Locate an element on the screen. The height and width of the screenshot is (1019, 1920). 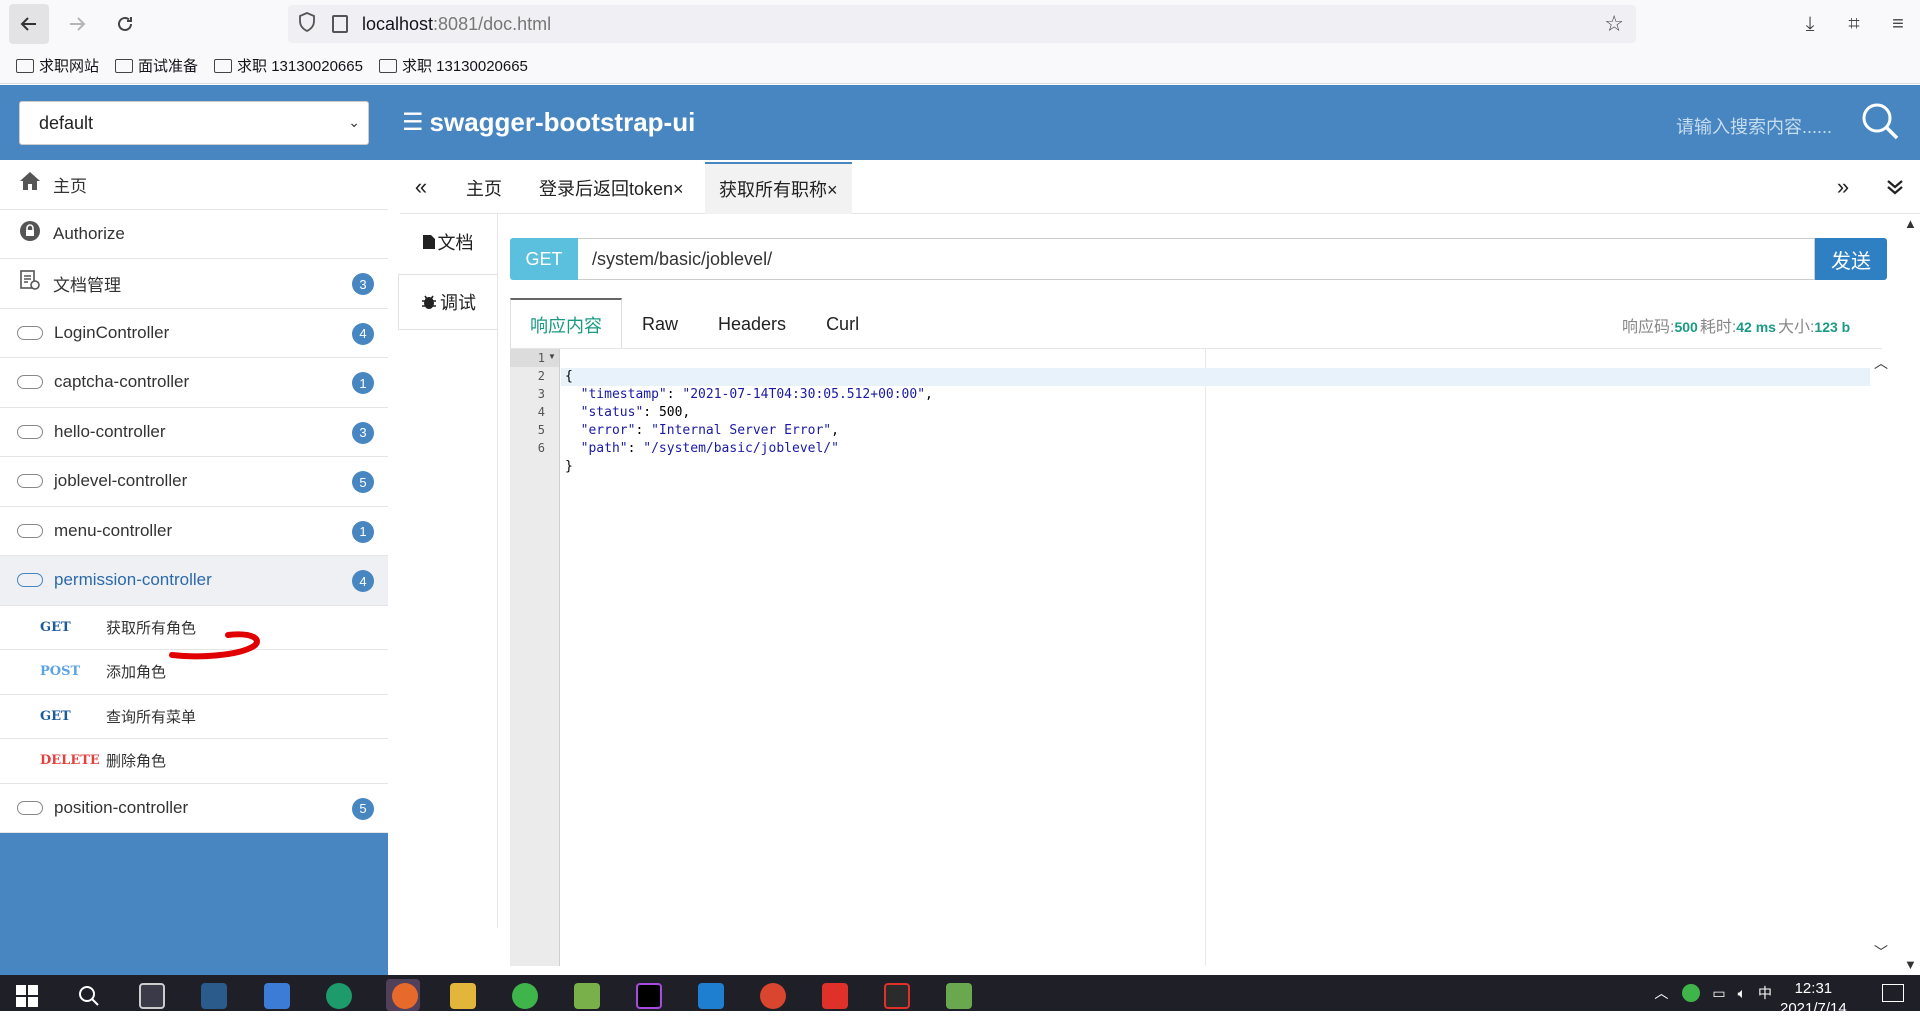
fold-toggle-icon: ▼ is located at coordinates (552, 356).